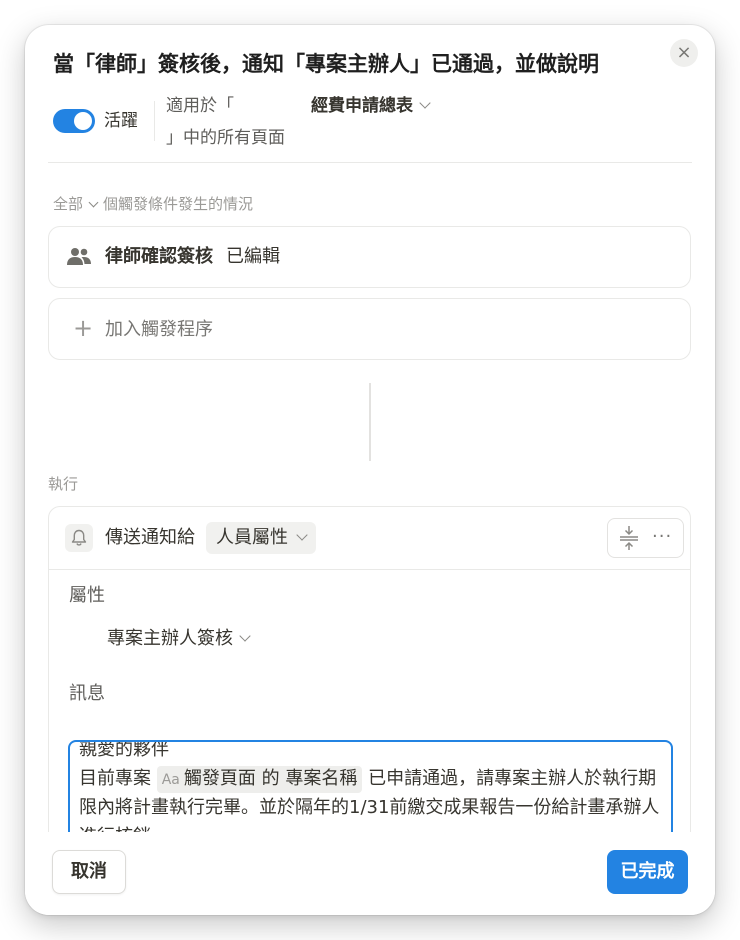 The height and width of the screenshot is (940, 740). Describe the element at coordinates (83, 328) in the screenshot. I see `plus-icon: +` at that location.